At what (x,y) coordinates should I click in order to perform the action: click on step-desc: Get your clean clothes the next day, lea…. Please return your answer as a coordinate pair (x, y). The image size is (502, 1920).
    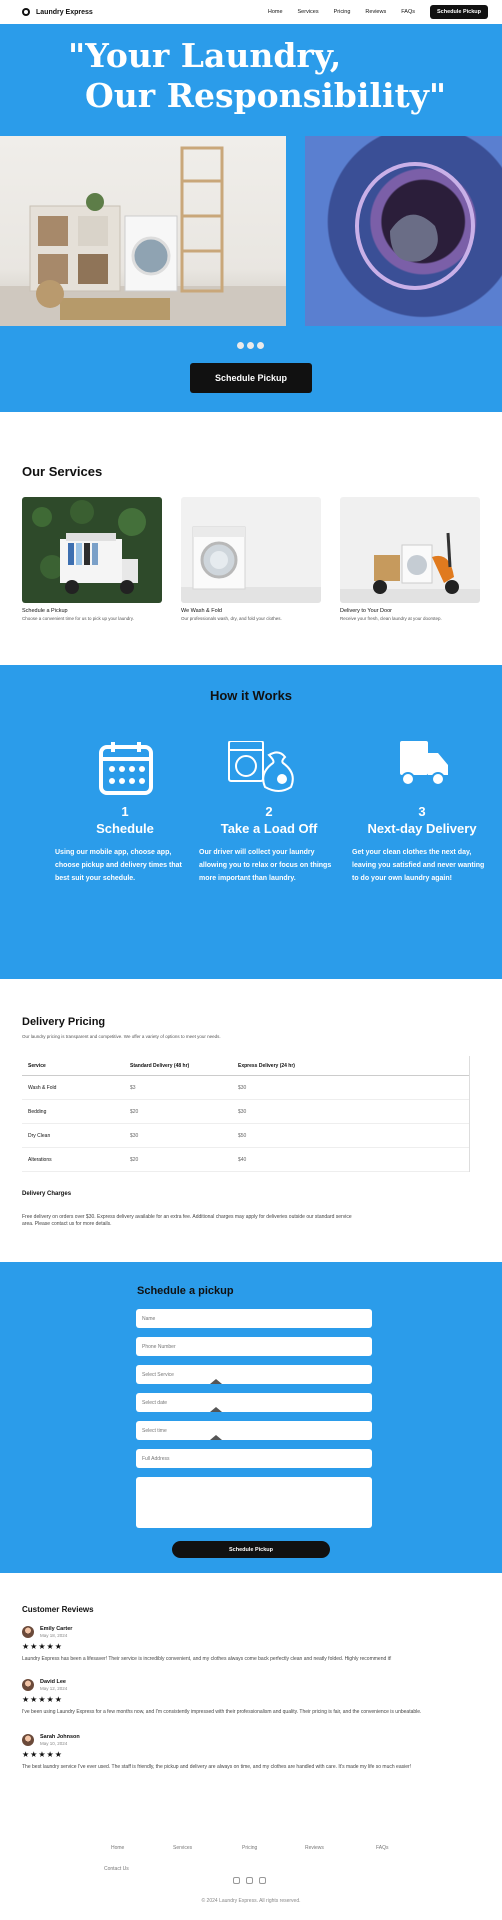
    Looking at the image, I should click on (418, 865).